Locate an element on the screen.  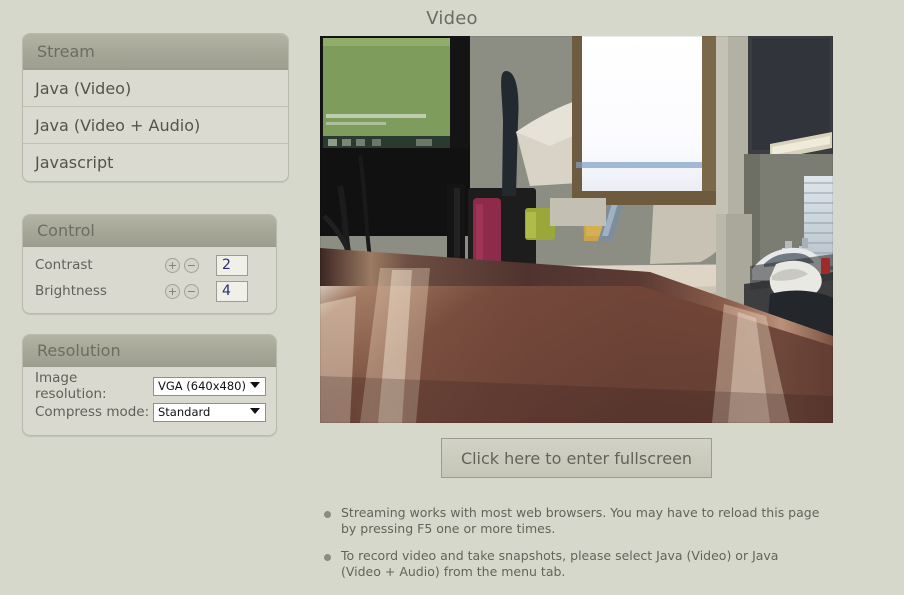
brightness-increase-icon: + is located at coordinates (172, 291).